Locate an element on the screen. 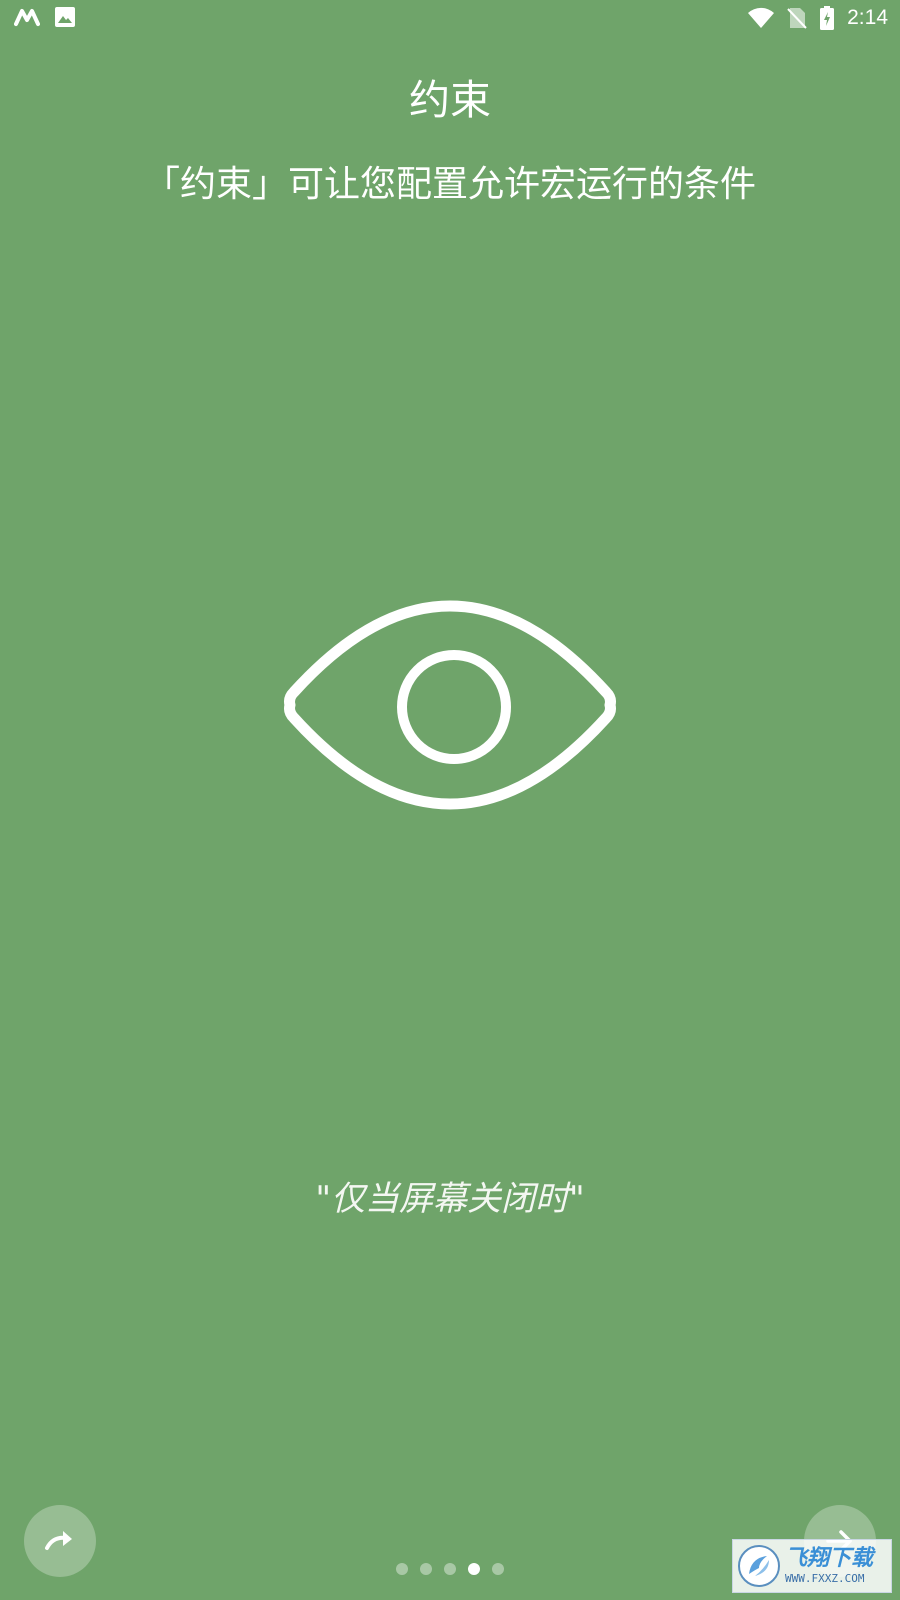 This screenshot has height=1600, width=900. example-constraint-text: "仅当屏幕关闭时" is located at coordinates (450, 1199).